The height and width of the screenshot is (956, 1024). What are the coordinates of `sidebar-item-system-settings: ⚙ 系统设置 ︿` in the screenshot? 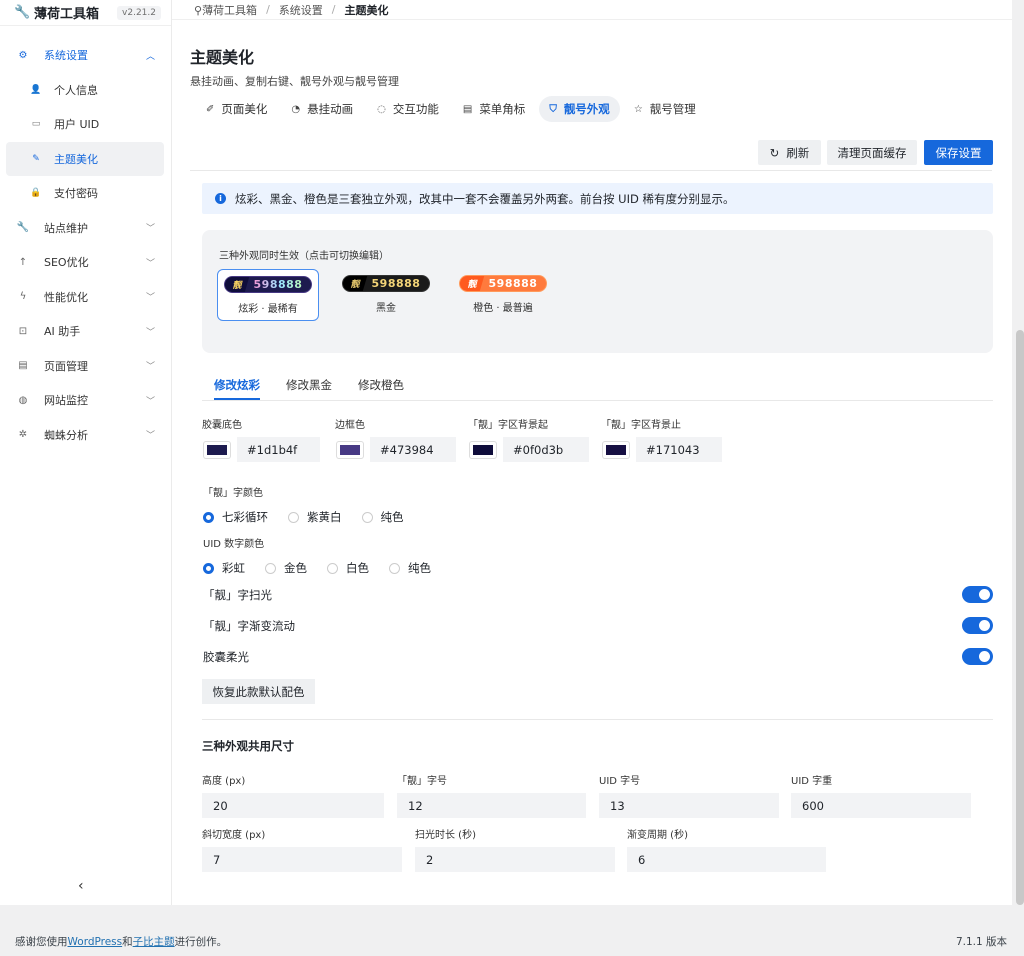 It's located at (85, 55).